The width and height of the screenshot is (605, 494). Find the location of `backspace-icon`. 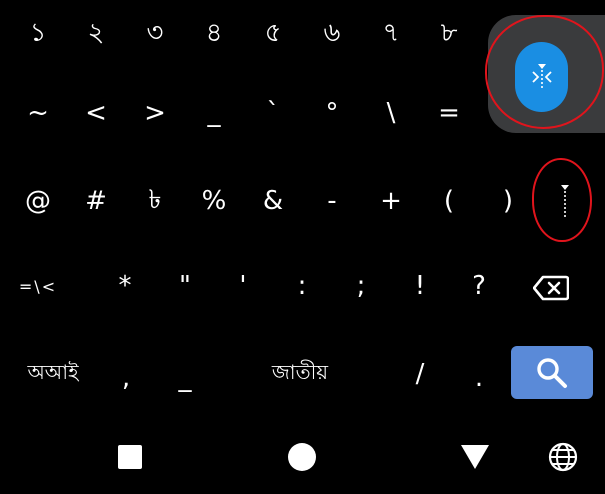

backspace-icon is located at coordinates (551, 288).